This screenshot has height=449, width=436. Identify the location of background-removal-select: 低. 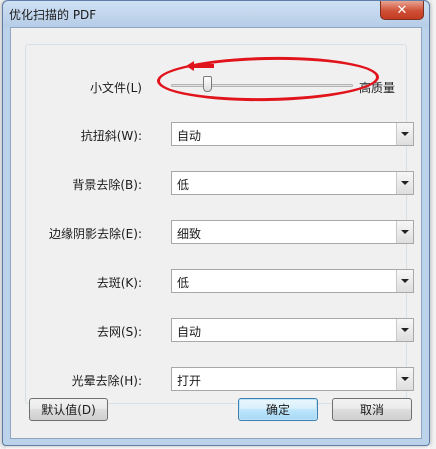
(292, 183).